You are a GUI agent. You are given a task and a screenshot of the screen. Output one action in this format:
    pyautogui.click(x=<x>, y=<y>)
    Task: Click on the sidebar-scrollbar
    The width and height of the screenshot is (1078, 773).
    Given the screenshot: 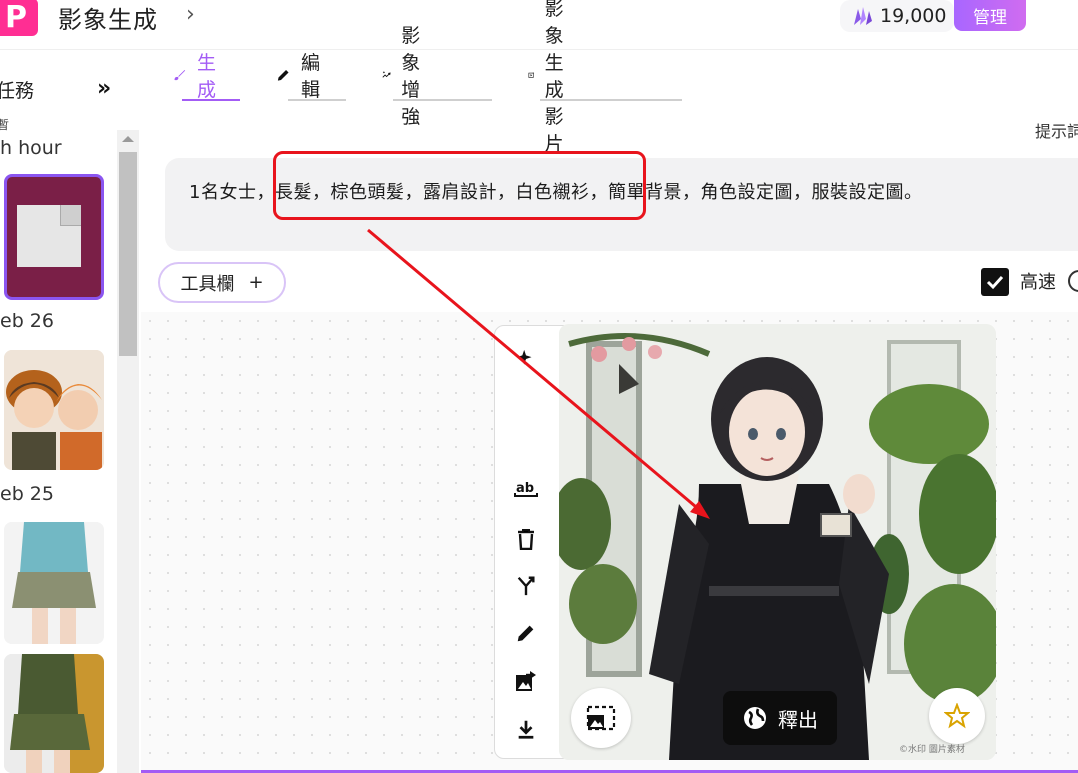 What is the action you would take?
    pyautogui.click(x=128, y=451)
    